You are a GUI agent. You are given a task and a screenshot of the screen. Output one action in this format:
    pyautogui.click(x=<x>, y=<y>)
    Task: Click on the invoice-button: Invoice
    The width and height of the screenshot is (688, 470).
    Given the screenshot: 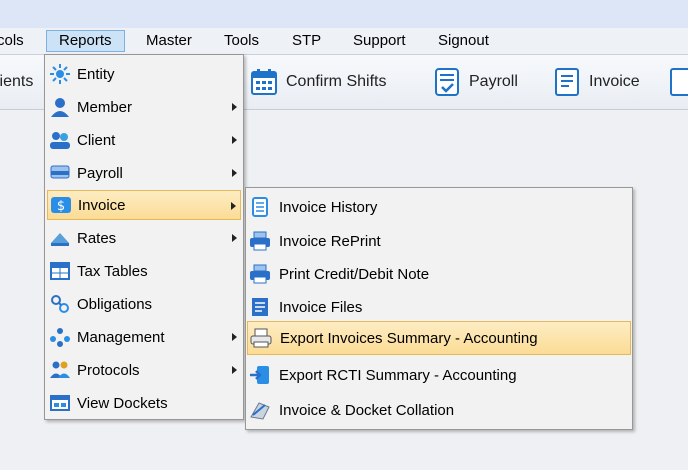 What is the action you would take?
    pyautogui.click(x=596, y=82)
    